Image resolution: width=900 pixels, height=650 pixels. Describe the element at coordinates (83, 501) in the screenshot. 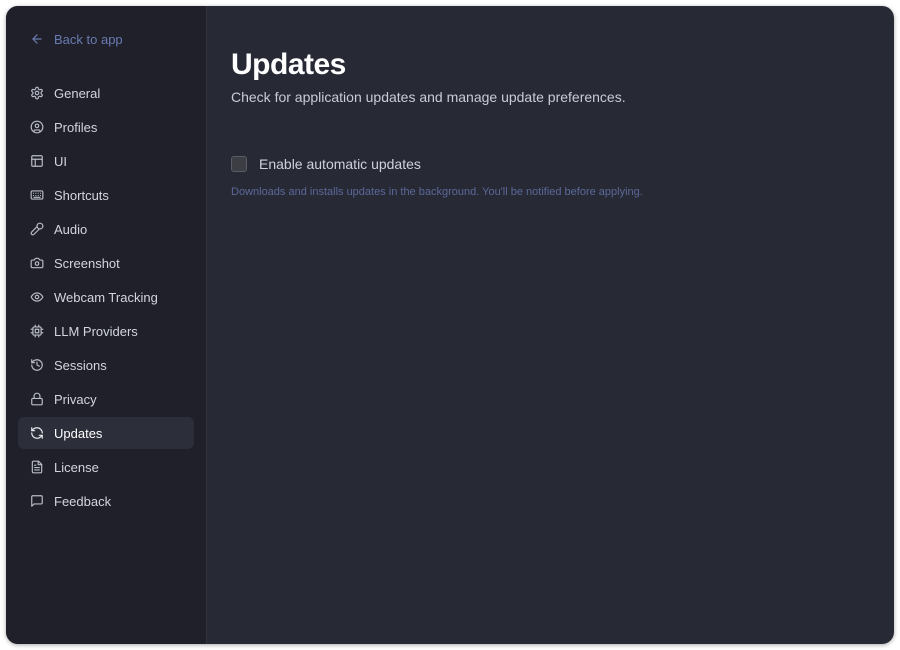

I see `sidebar-item-label: Feedback` at that location.